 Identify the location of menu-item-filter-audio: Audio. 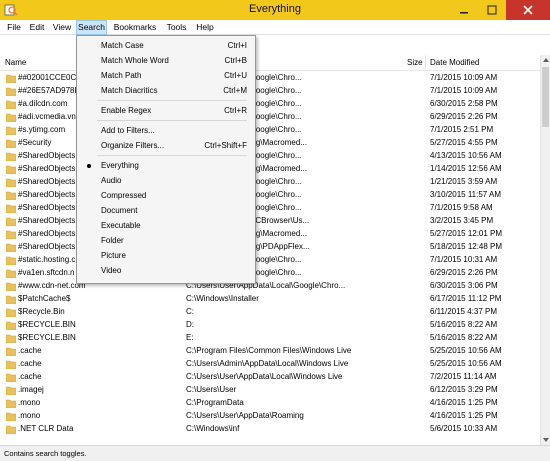
(166, 180).